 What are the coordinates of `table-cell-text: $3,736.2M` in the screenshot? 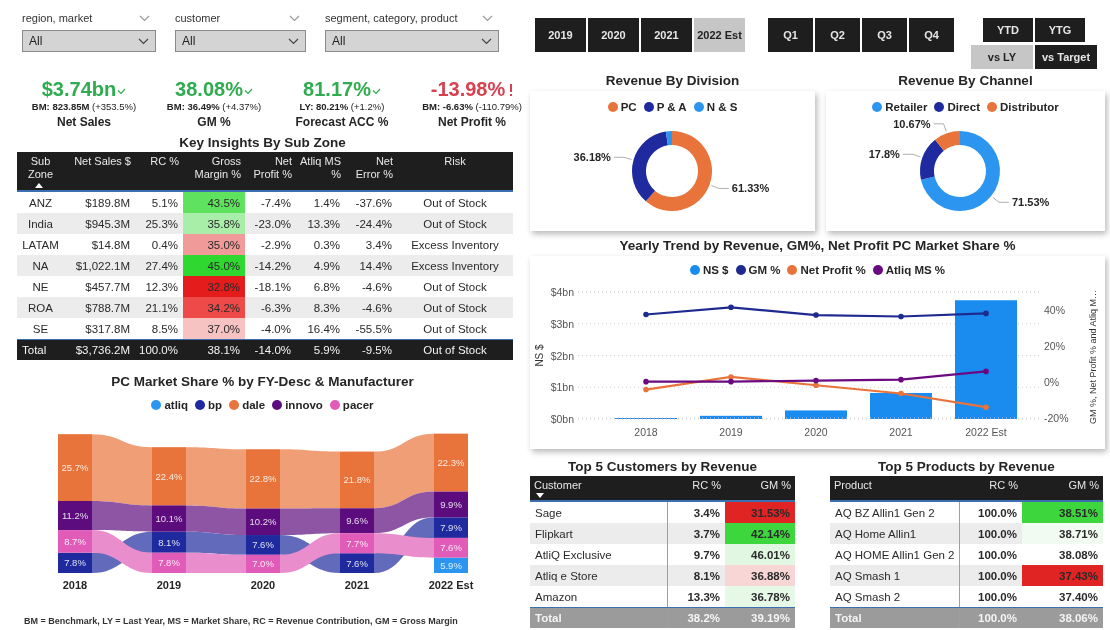 It's located at (102, 350).